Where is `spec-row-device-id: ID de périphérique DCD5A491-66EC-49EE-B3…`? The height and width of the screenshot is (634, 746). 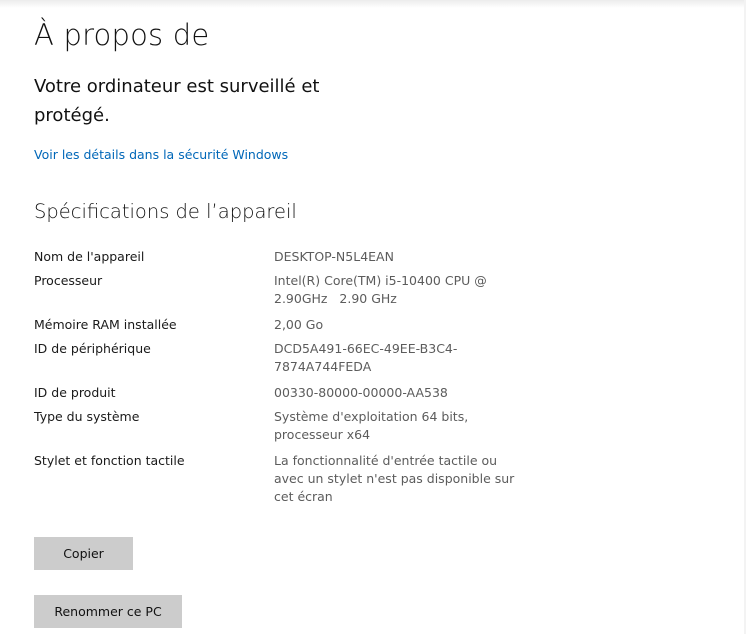
spec-row-device-id: ID de périphérique DCD5A491-66EC-49EE-B3… is located at coordinates (294, 358).